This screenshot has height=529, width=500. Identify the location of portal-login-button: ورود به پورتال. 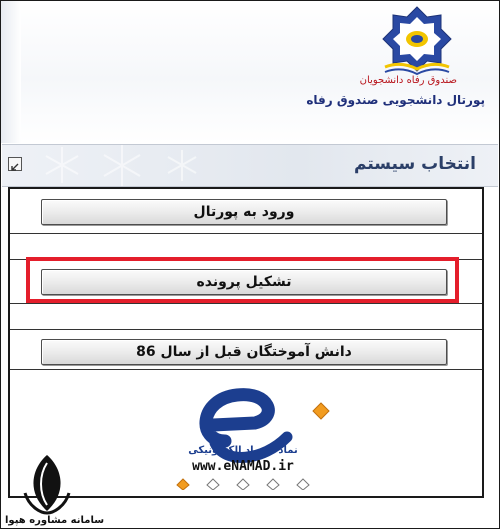
(244, 212).